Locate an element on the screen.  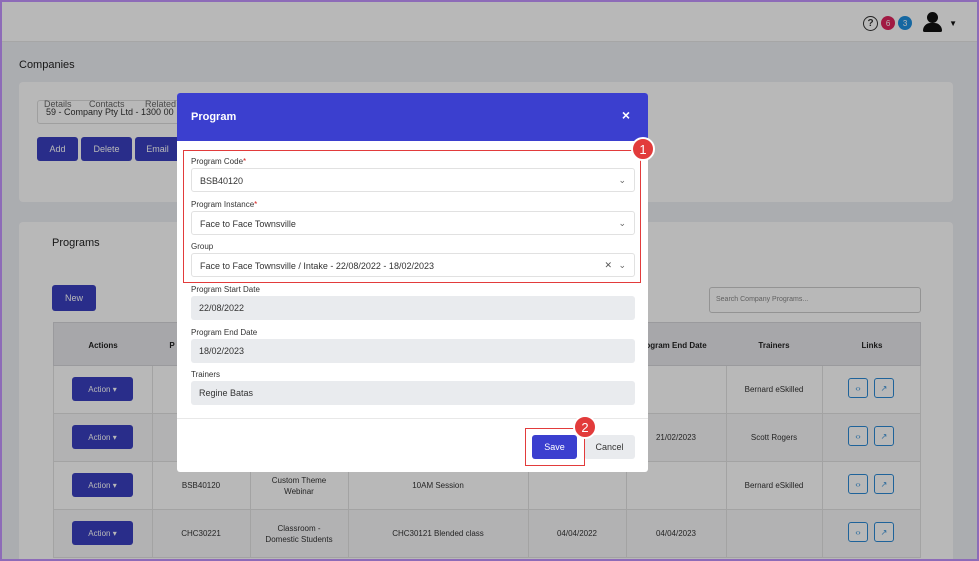
trainers-label: Trainers is located at coordinates (206, 374).